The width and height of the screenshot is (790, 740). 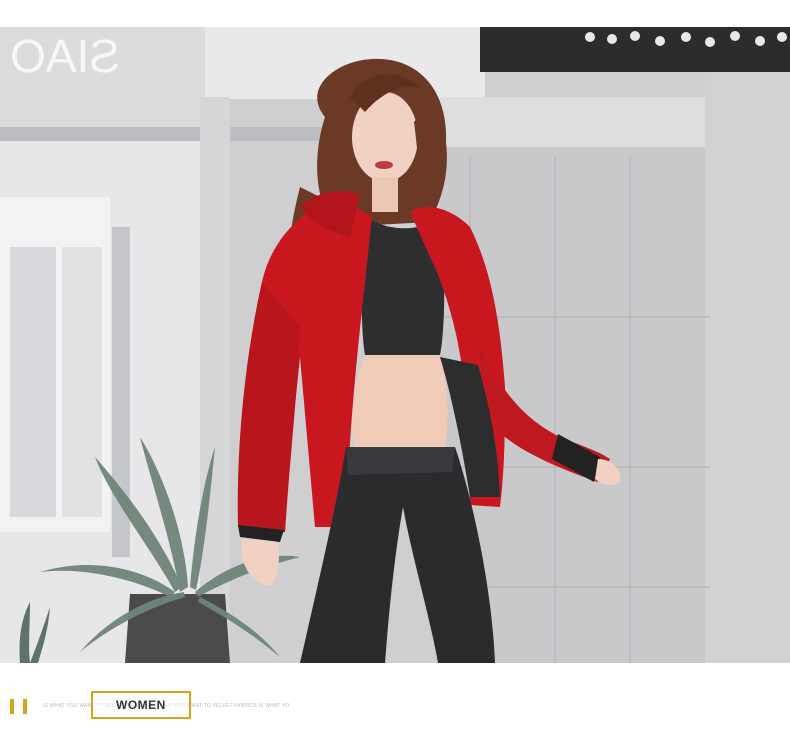 What do you see at coordinates (141, 705) in the screenshot?
I see `category-badge: WOMEN` at bounding box center [141, 705].